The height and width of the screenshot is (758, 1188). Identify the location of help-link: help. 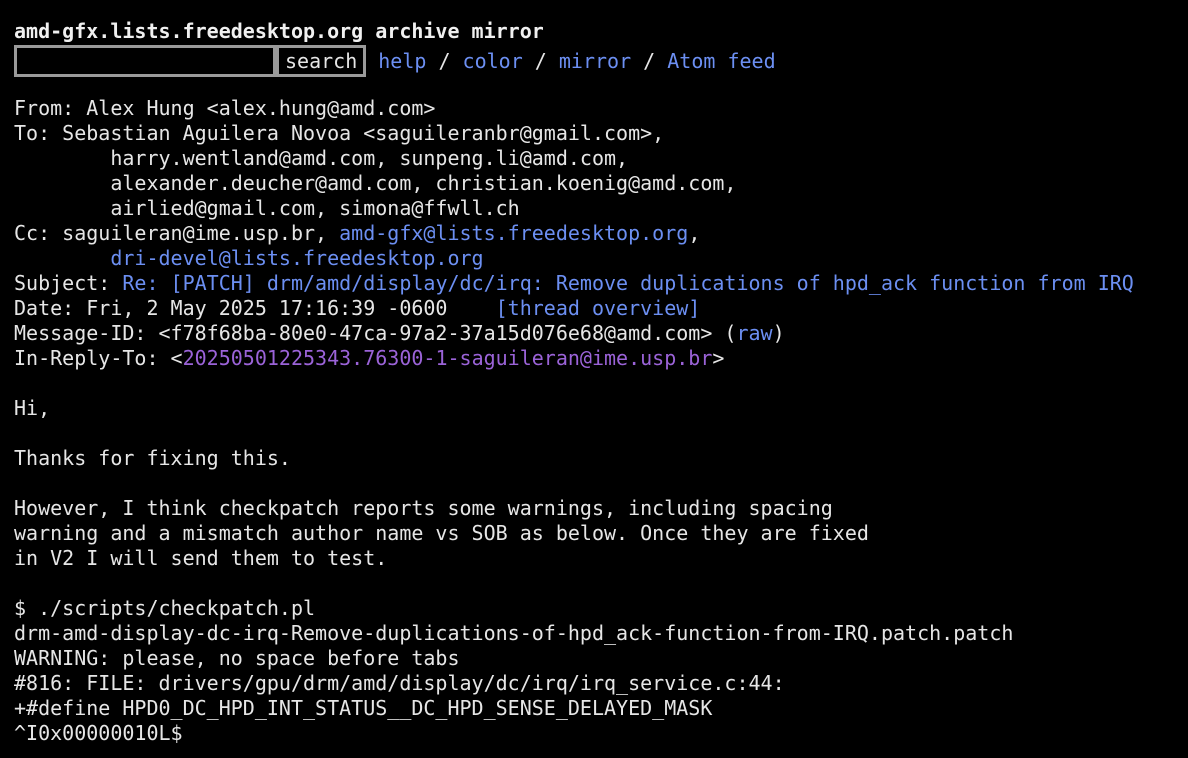
(402, 61).